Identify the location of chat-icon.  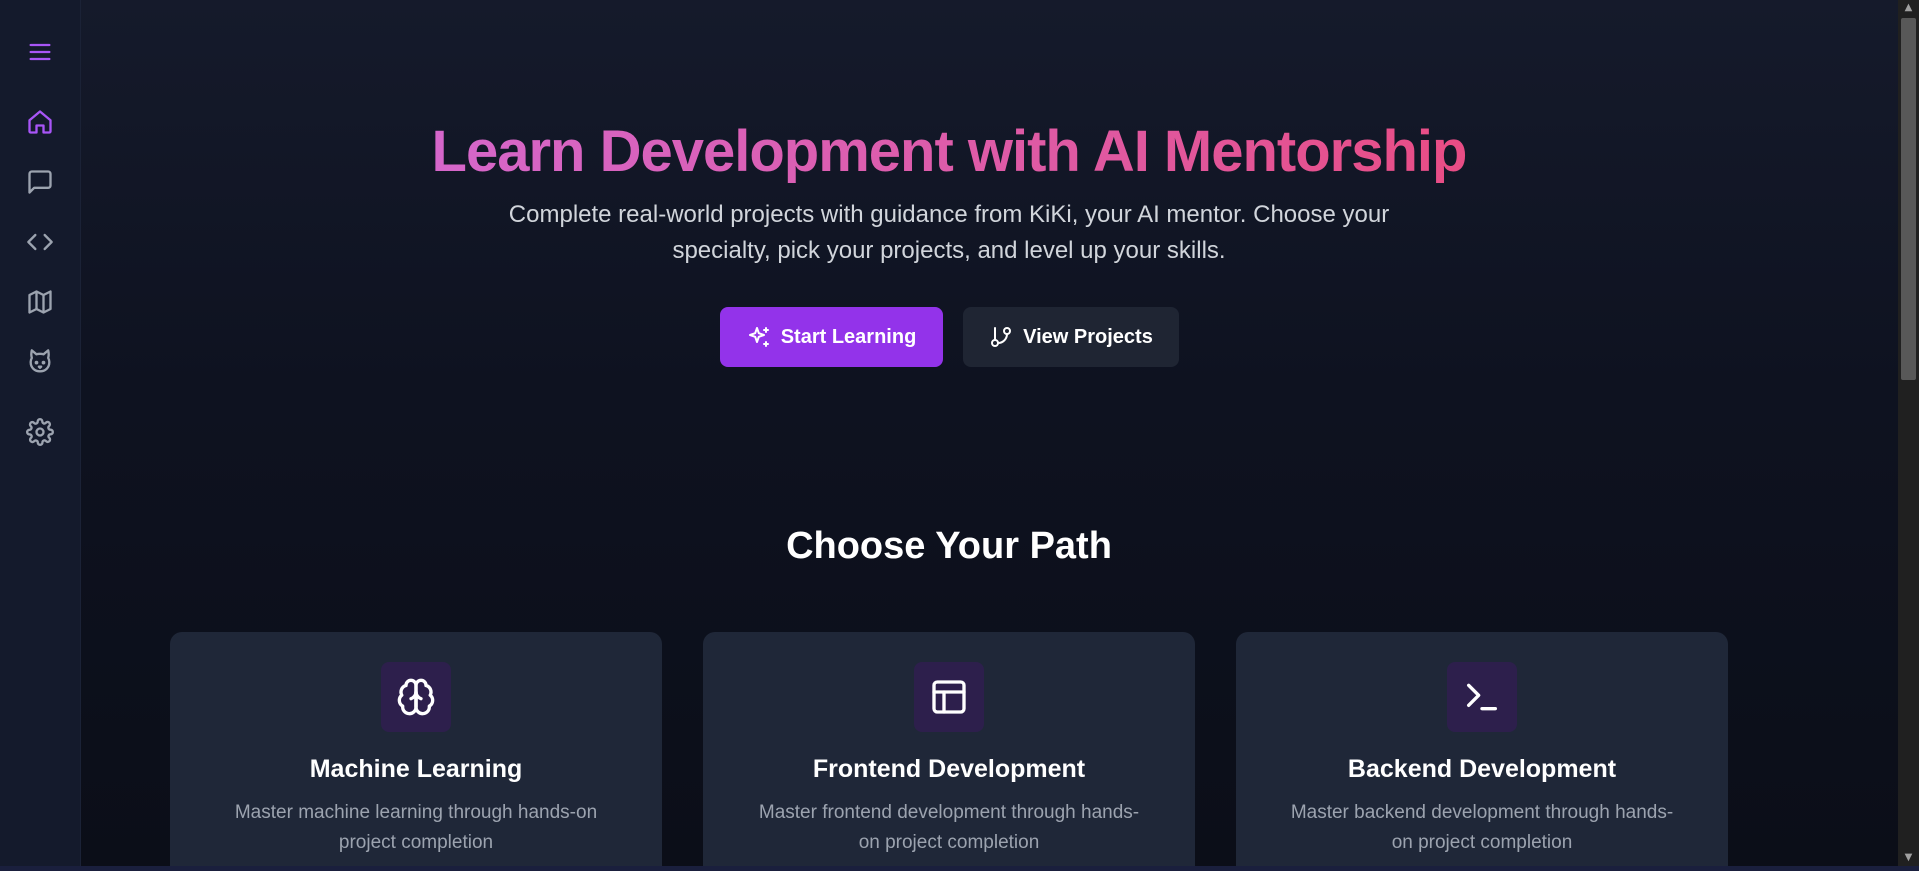
(40, 182).